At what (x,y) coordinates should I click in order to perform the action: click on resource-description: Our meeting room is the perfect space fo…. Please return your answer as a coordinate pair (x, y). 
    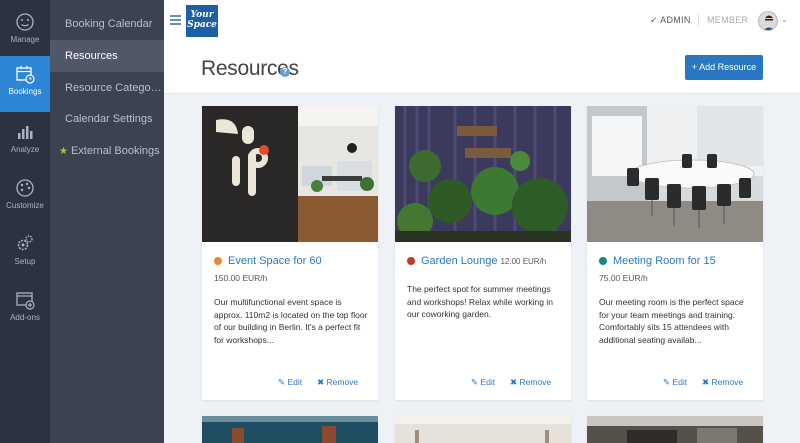
    Looking at the image, I should click on (671, 321).